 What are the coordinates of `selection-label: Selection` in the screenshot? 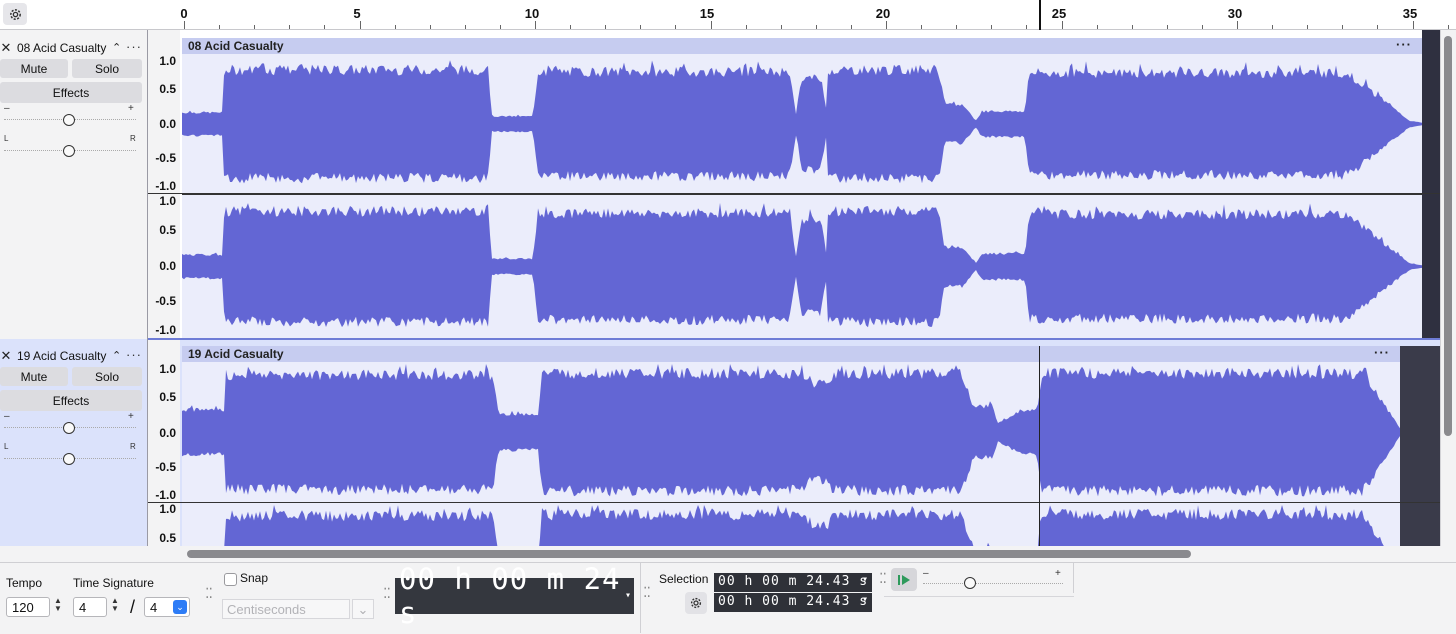 It's located at (684, 579).